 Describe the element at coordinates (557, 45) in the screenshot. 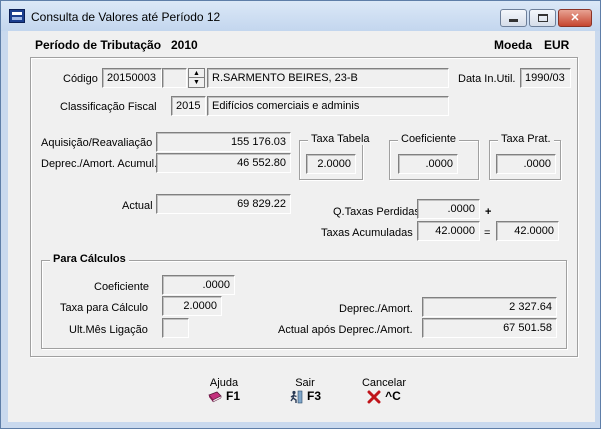

I see `currency-value: EUR` at that location.